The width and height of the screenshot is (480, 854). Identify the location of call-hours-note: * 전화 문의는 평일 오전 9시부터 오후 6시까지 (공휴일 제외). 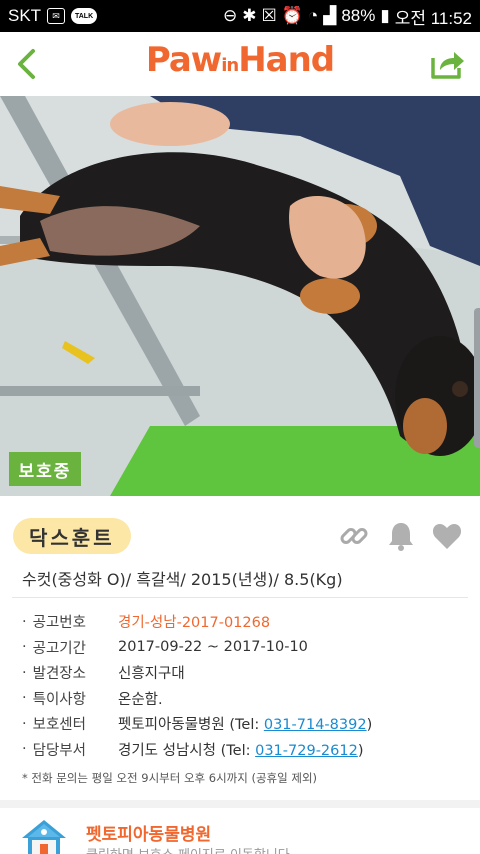
(170, 778).